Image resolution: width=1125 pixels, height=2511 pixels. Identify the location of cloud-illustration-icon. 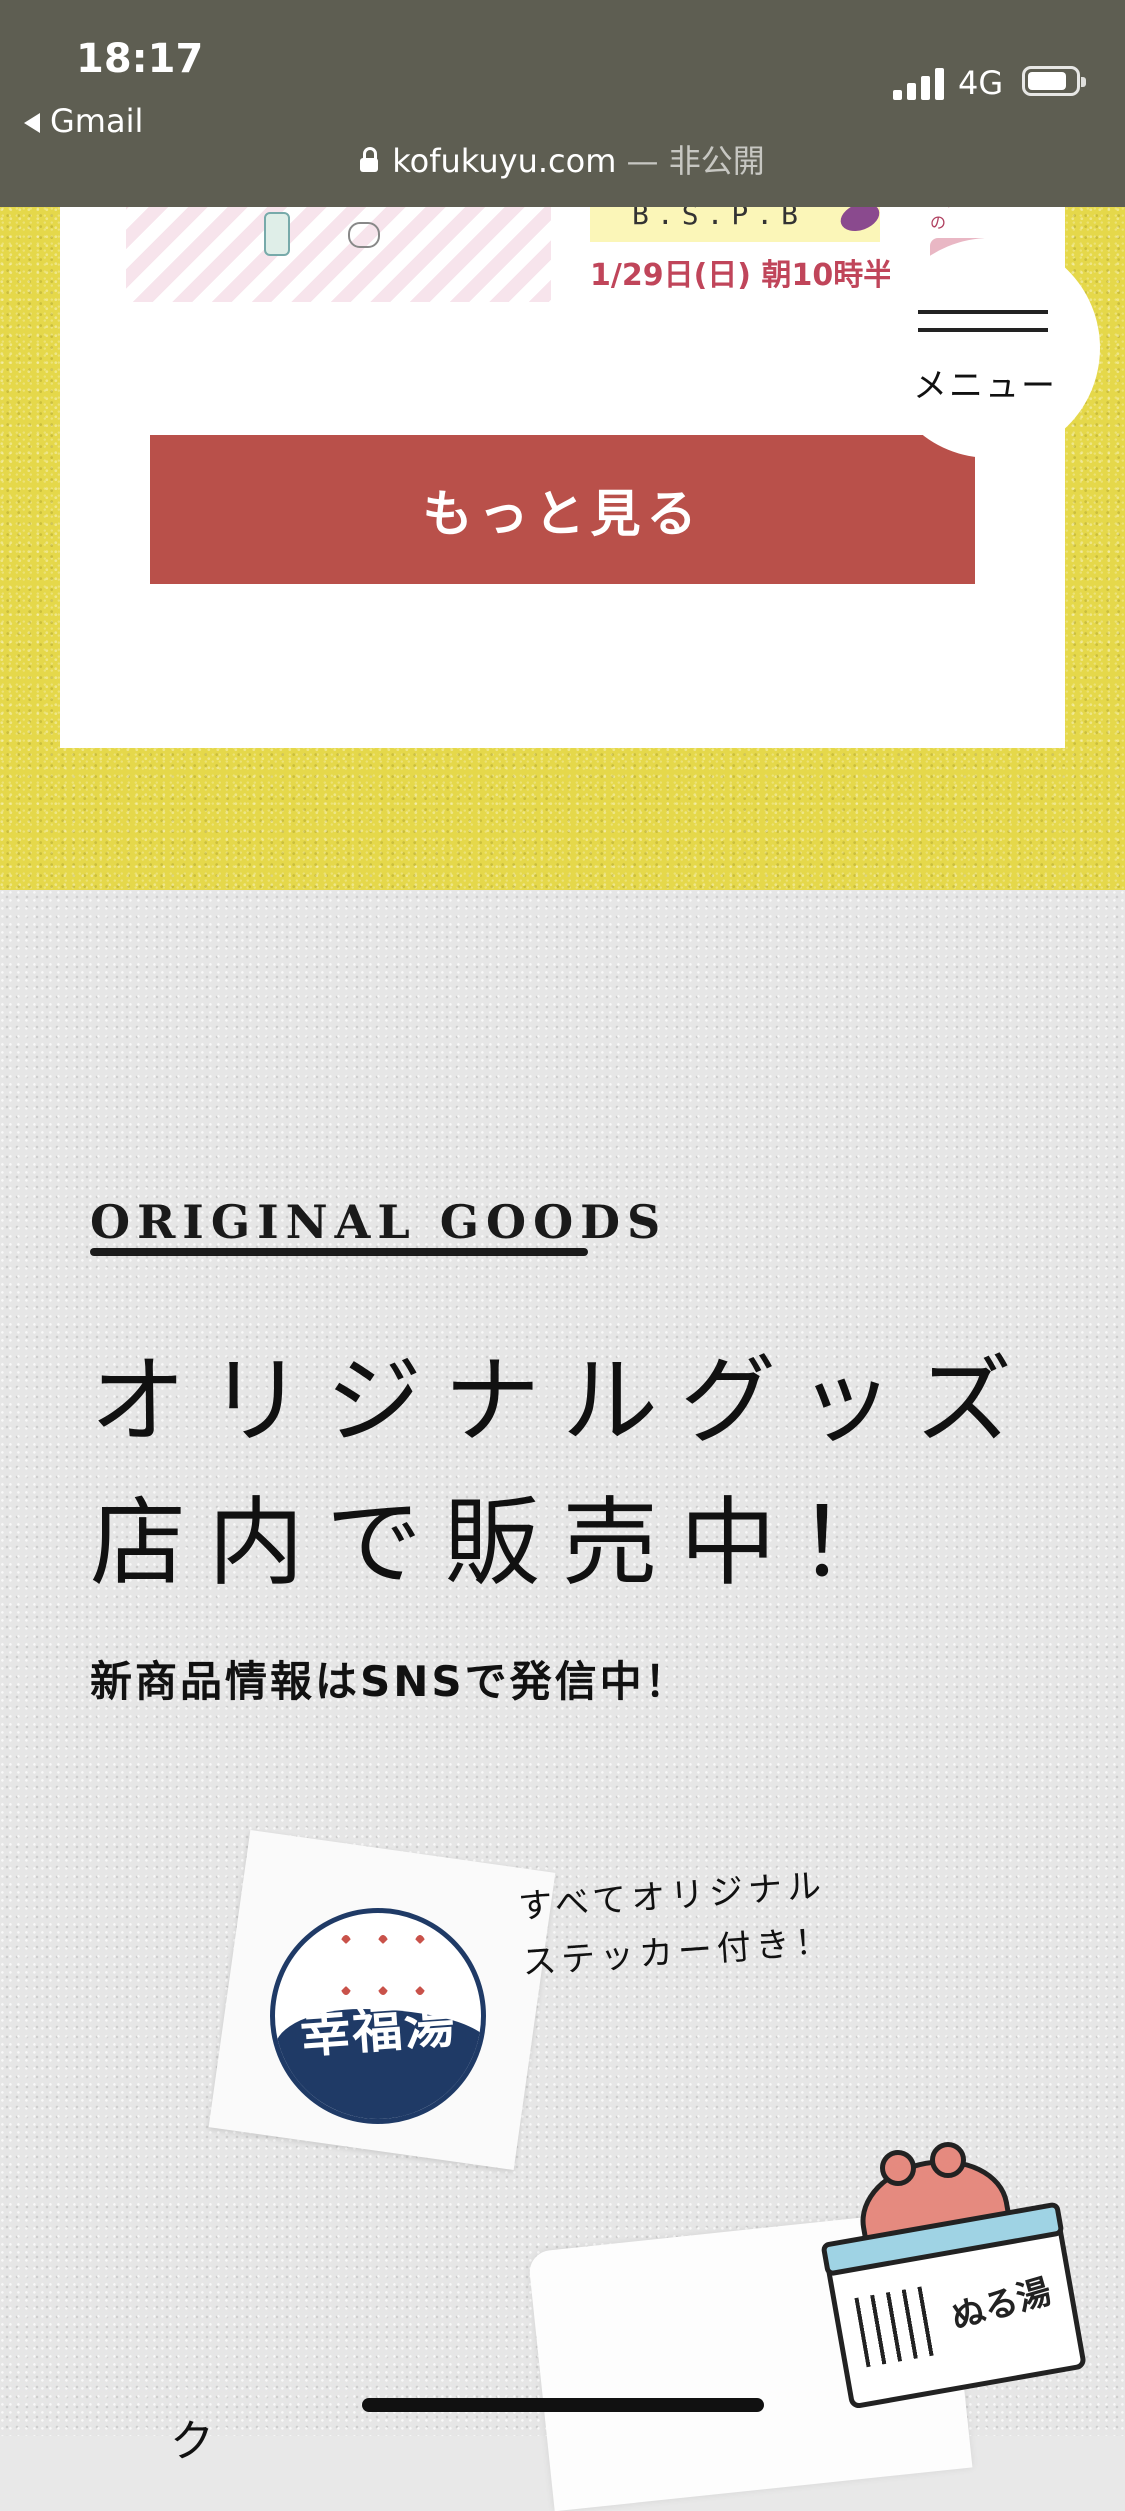
(364, 235).